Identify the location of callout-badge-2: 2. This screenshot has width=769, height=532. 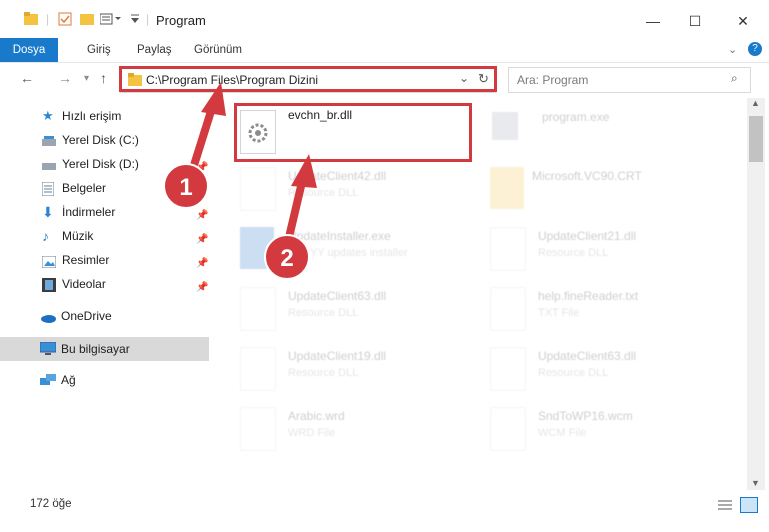
(287, 257).